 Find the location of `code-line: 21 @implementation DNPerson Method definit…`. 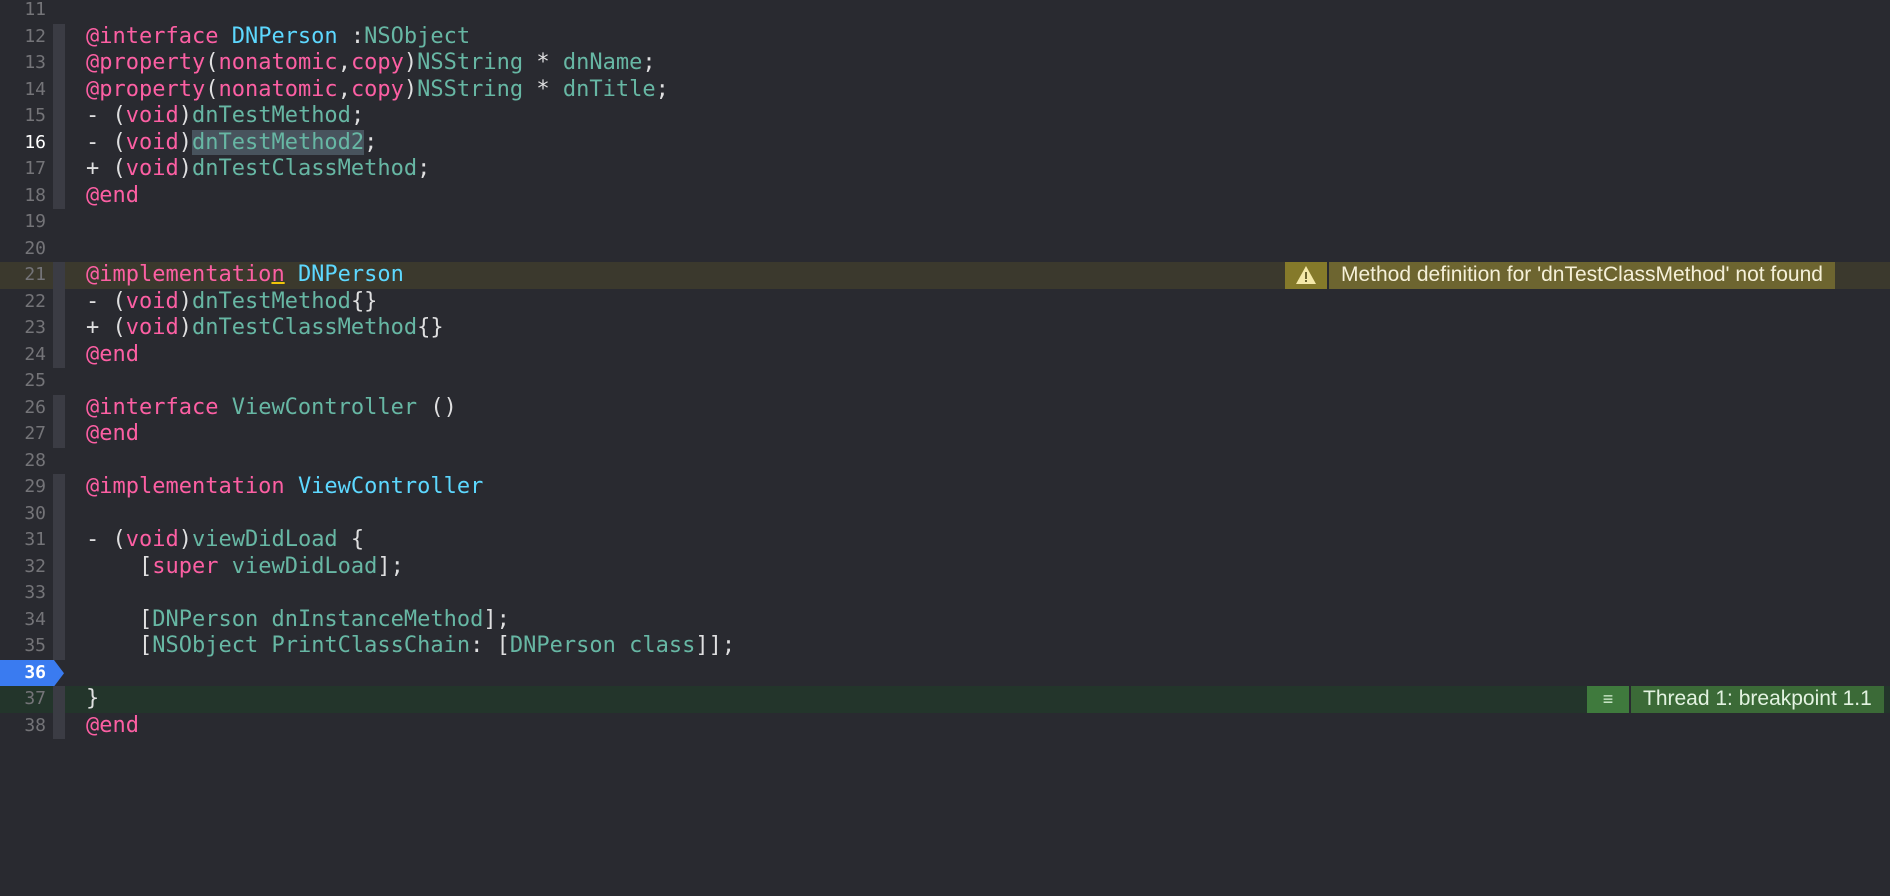

code-line: 21 @implementation DNPerson Method definit… is located at coordinates (945, 275).